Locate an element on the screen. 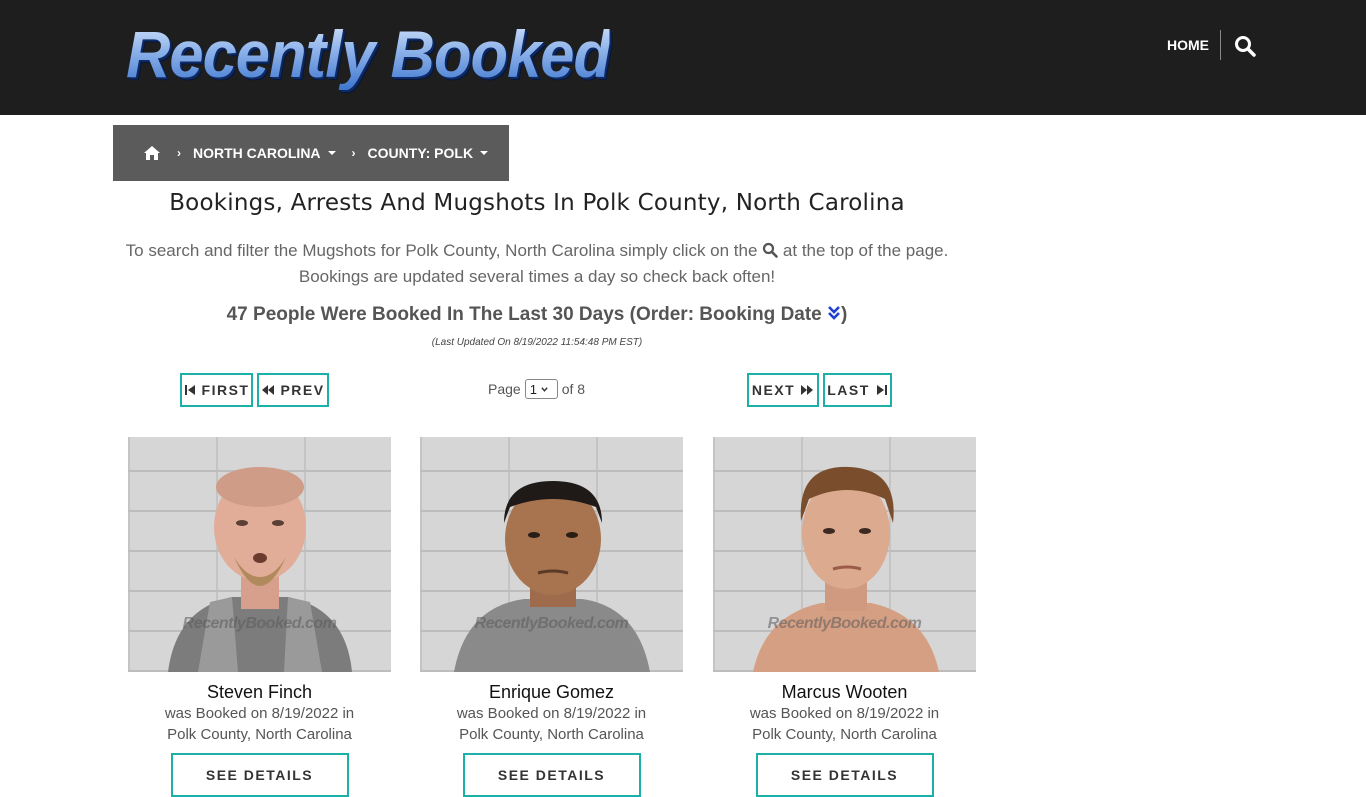 The image size is (1366, 797). booking-name: Steven Finch is located at coordinates (259, 692).